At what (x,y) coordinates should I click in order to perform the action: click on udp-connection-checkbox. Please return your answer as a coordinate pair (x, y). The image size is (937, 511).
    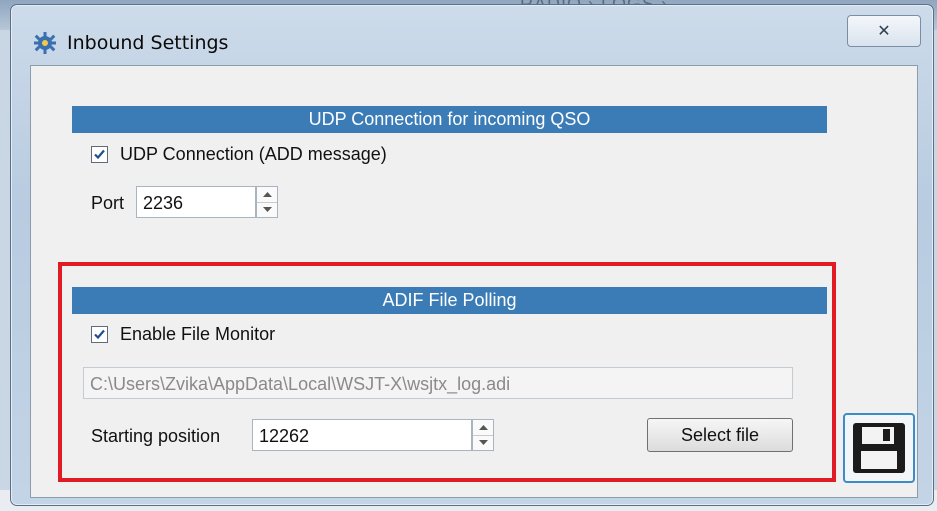
    Looking at the image, I should click on (99, 154).